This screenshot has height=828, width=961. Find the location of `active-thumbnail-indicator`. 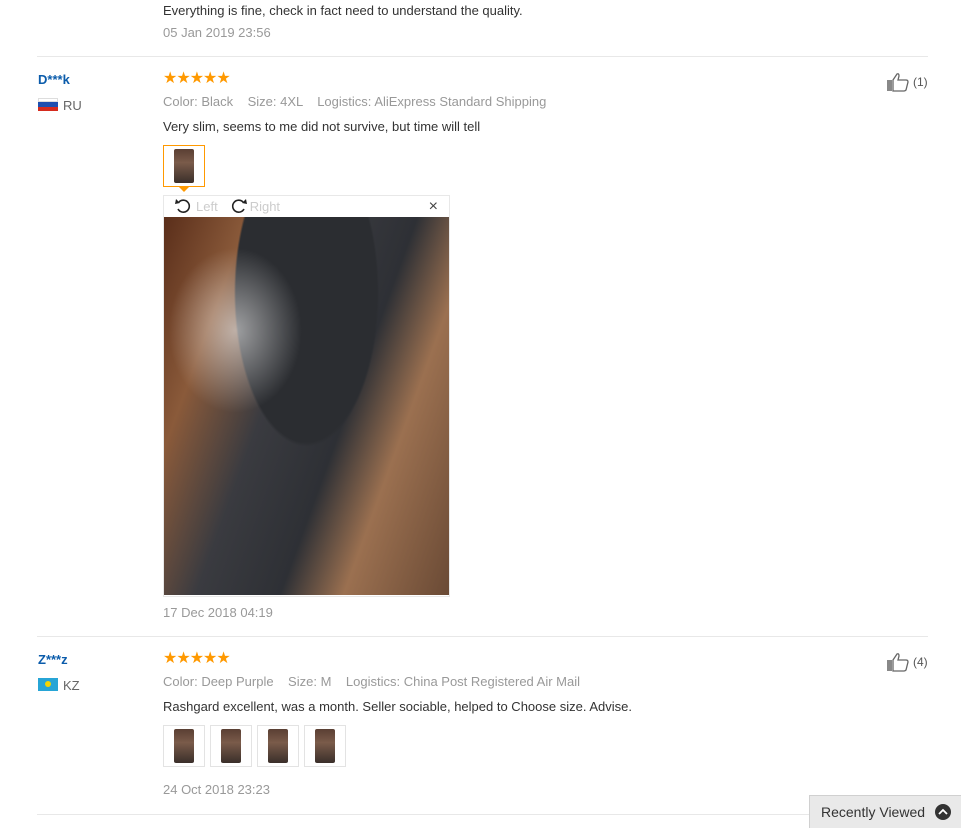

active-thumbnail-indicator is located at coordinates (184, 189).